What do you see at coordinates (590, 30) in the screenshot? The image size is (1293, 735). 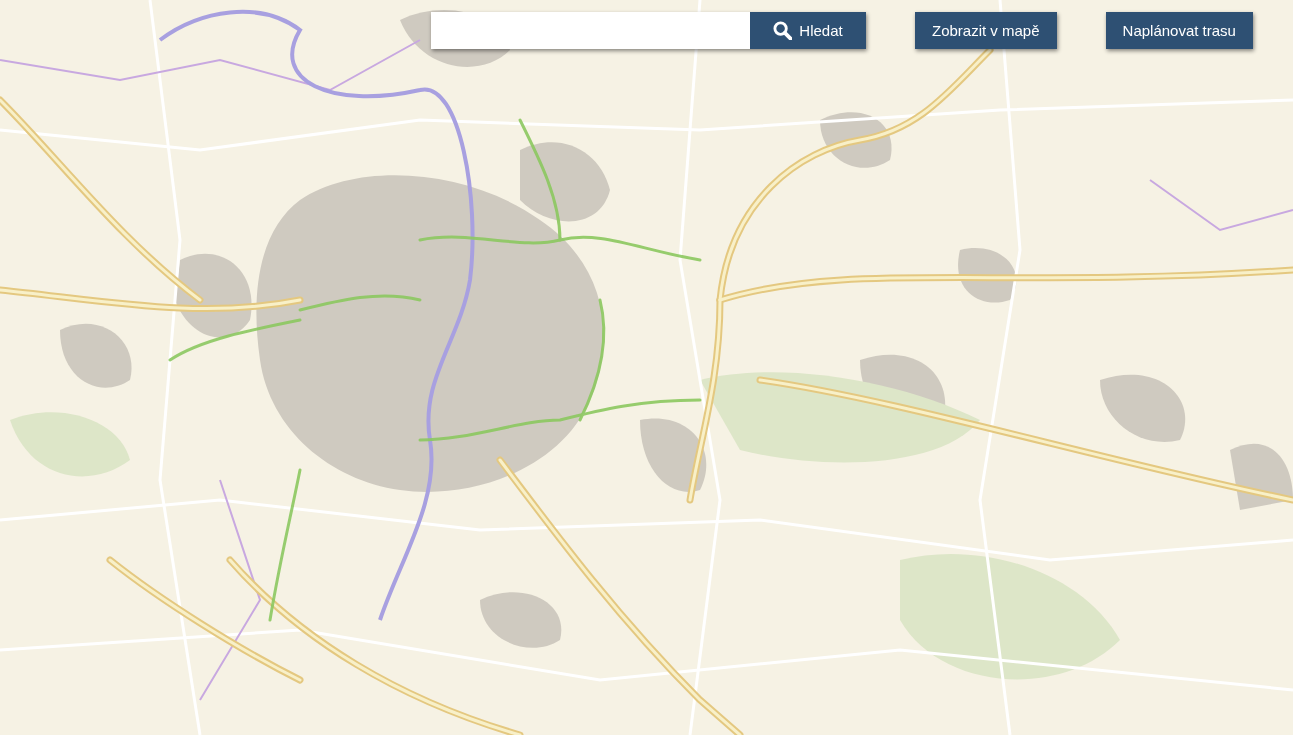 I see `search-field` at bounding box center [590, 30].